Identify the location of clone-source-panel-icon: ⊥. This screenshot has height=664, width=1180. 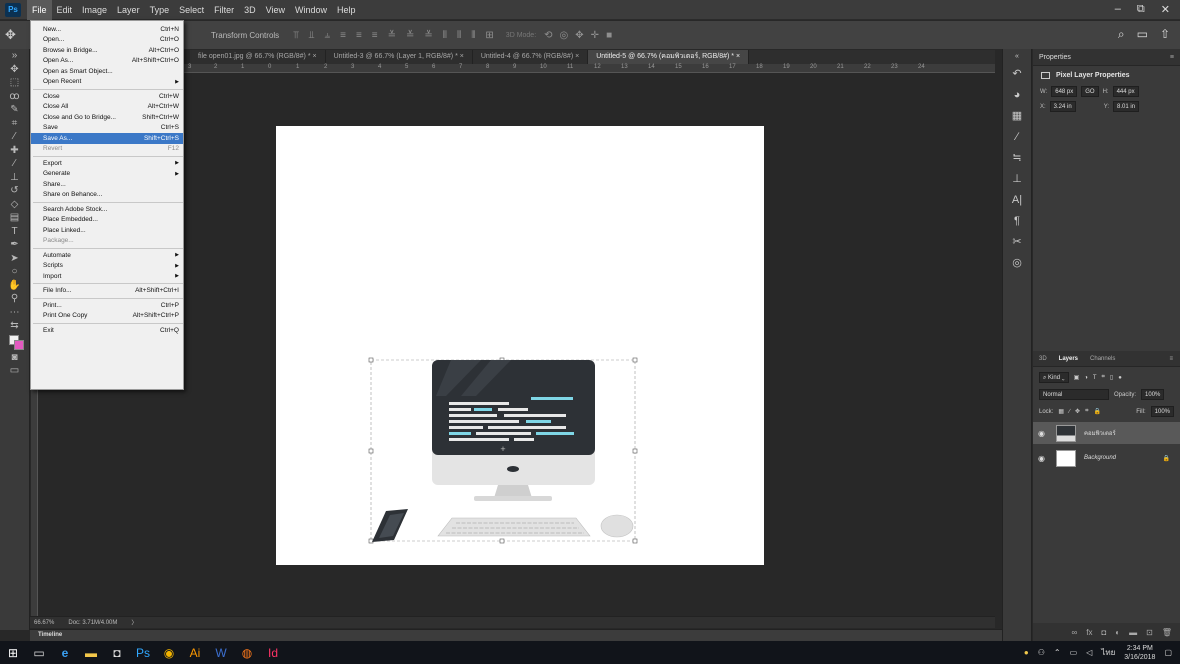
(1017, 178).